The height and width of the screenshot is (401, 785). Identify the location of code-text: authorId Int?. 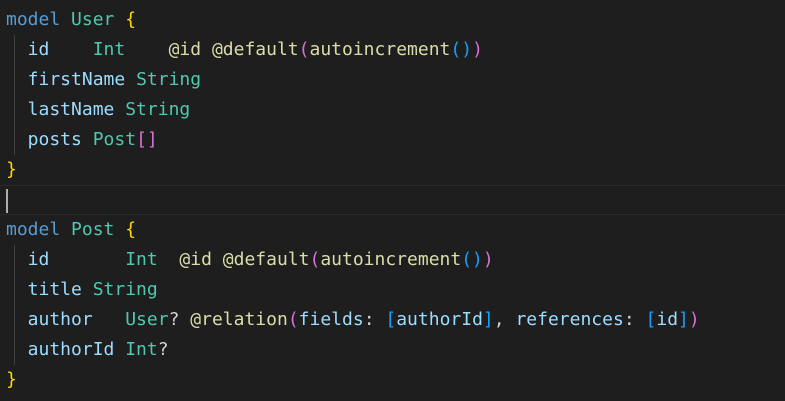
(87, 350).